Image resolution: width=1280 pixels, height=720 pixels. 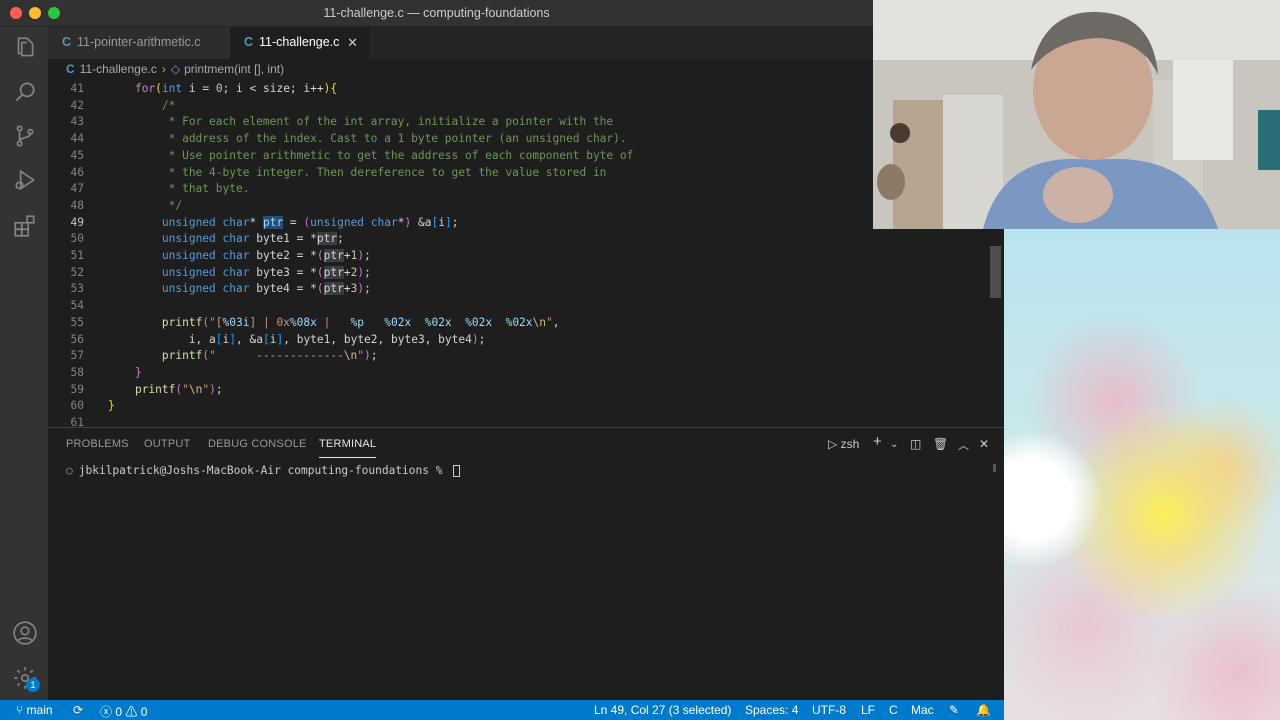 What do you see at coordinates (436, 13) in the screenshot?
I see `window-title: 11-challenge.c — computing-foundations` at bounding box center [436, 13].